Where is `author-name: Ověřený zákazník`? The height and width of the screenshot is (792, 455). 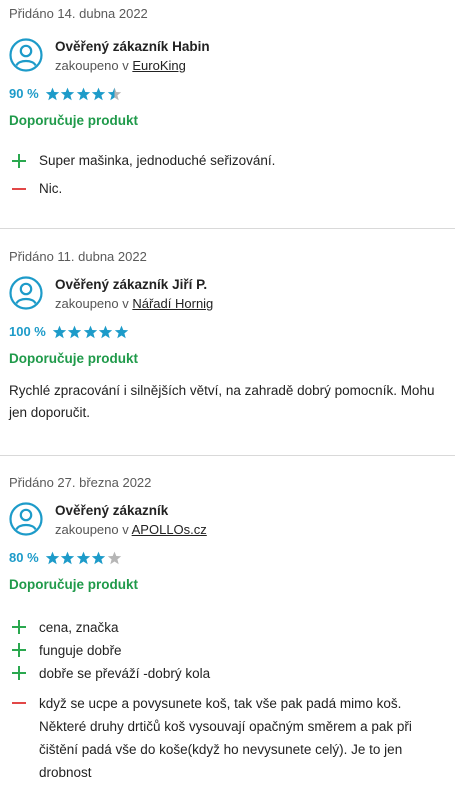
author-name: Ověřený zákazník is located at coordinates (112, 510).